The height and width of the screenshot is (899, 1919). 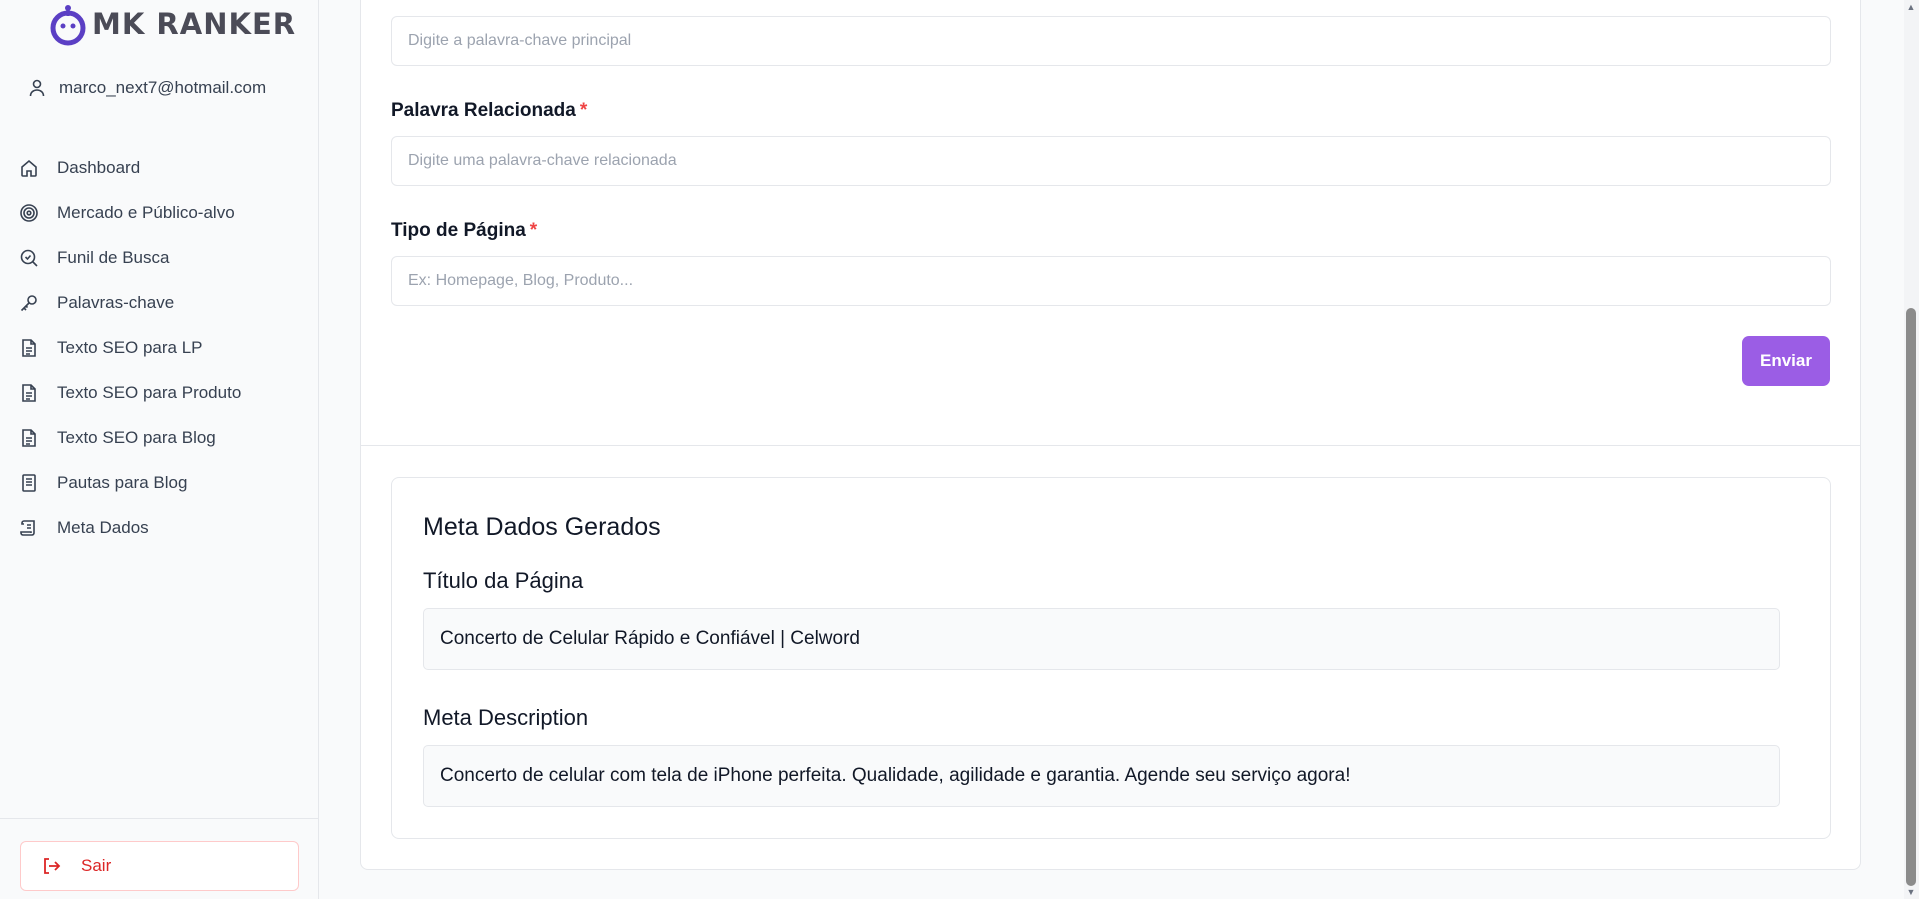 What do you see at coordinates (146, 212) in the screenshot?
I see `sidebar-item-label: Mercado e Público-alvo` at bounding box center [146, 212].